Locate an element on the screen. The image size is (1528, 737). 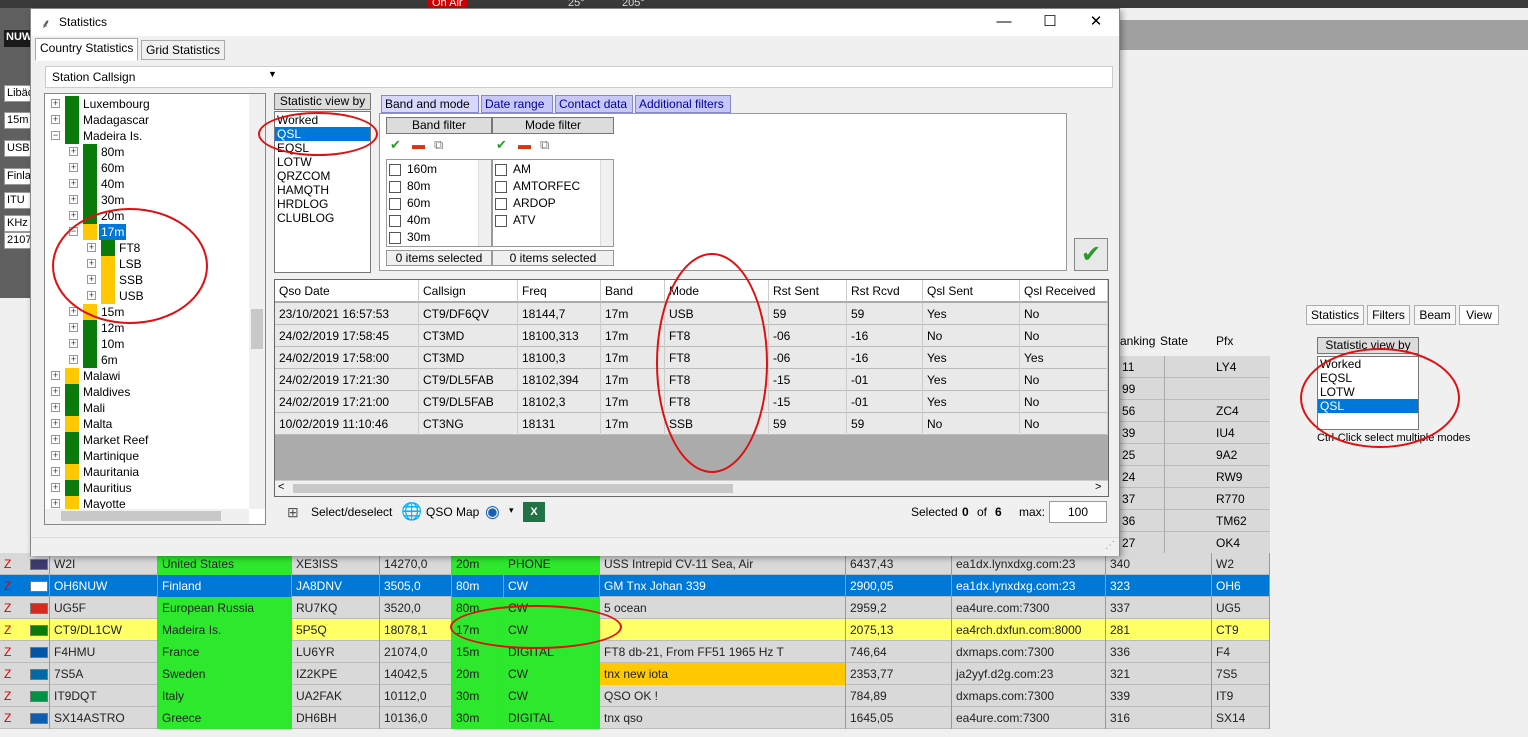
right-tab-button: View is located at coordinates (1479, 315).